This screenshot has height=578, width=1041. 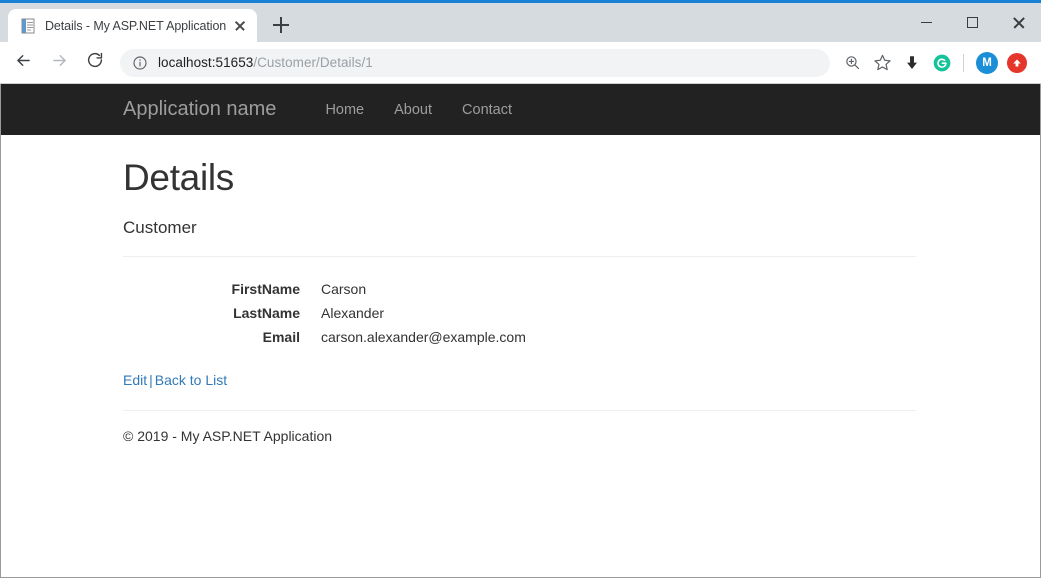 I want to click on navbar-inner: Application name Home About Contact, so click(x=519, y=109).